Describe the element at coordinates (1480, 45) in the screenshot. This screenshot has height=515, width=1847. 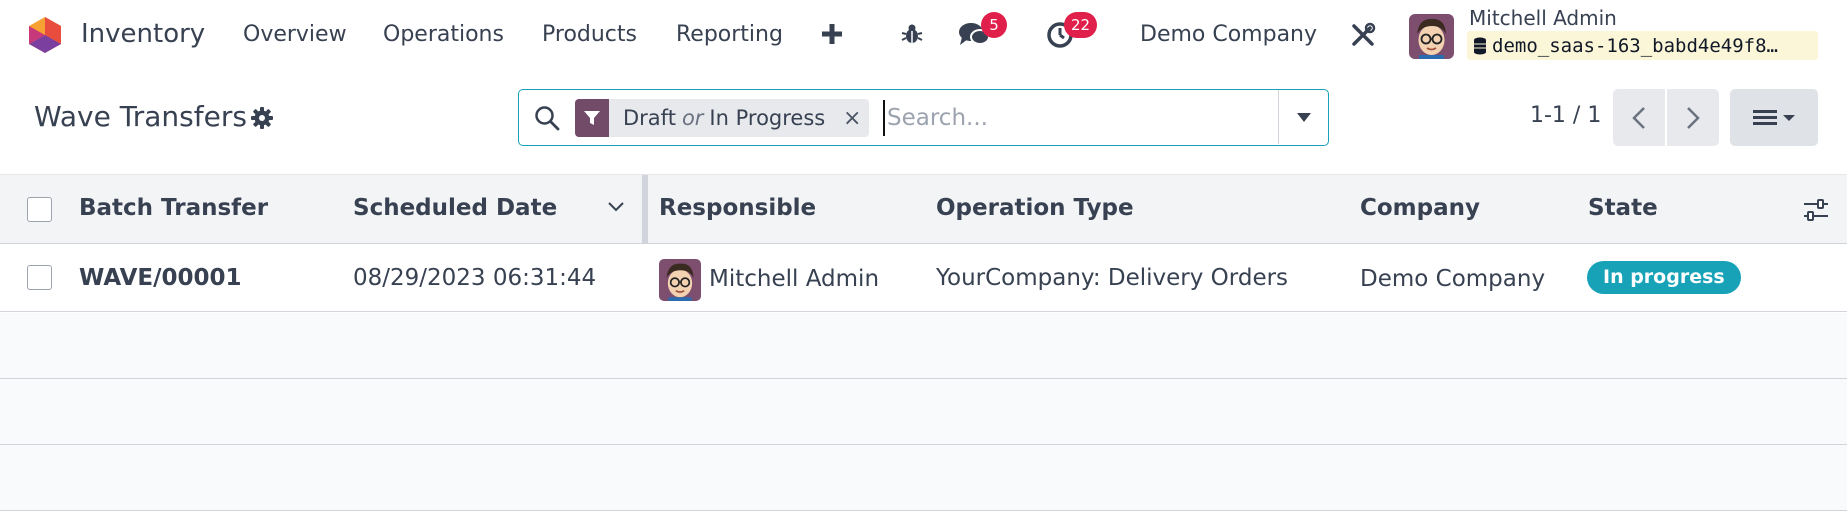
I see `database-icon` at that location.